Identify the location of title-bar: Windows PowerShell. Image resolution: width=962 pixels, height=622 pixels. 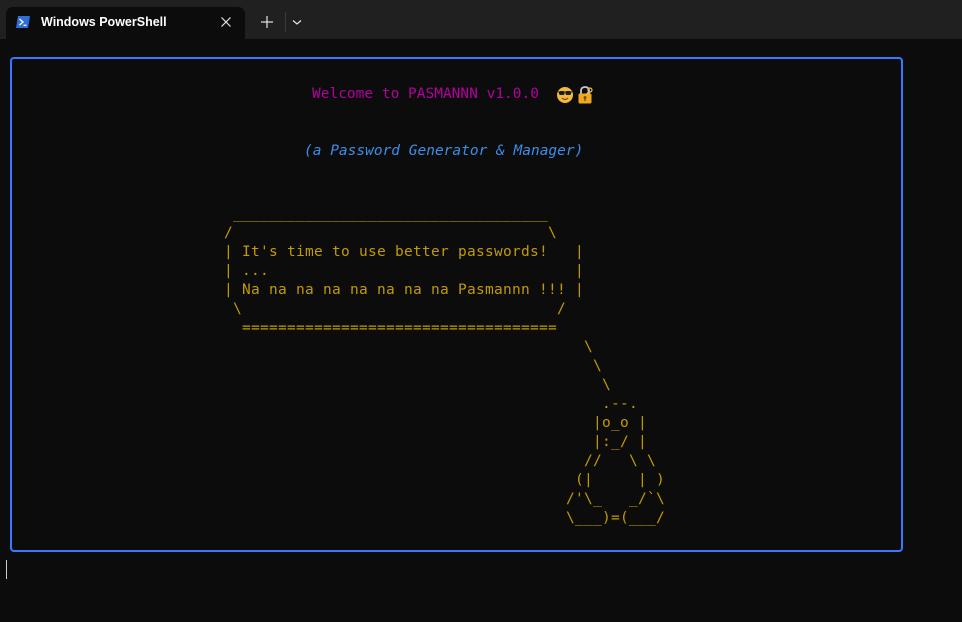
(481, 19).